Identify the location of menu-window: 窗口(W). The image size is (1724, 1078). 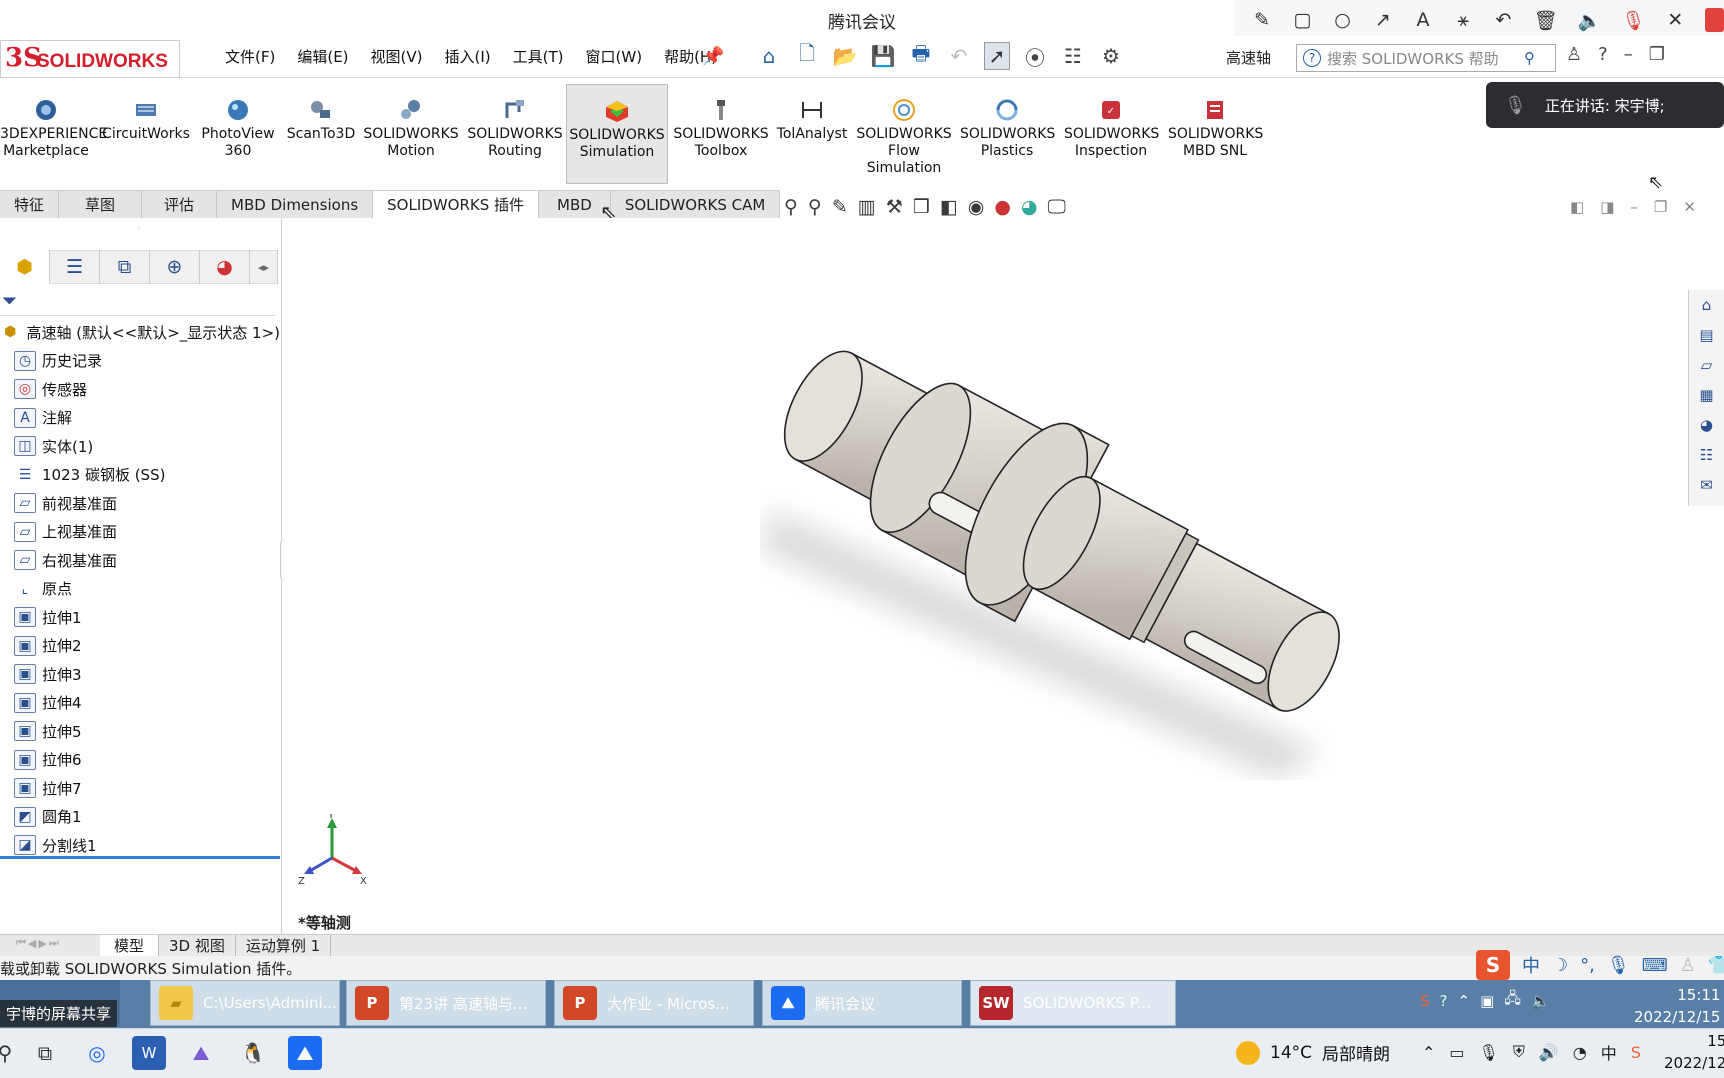
(614, 56).